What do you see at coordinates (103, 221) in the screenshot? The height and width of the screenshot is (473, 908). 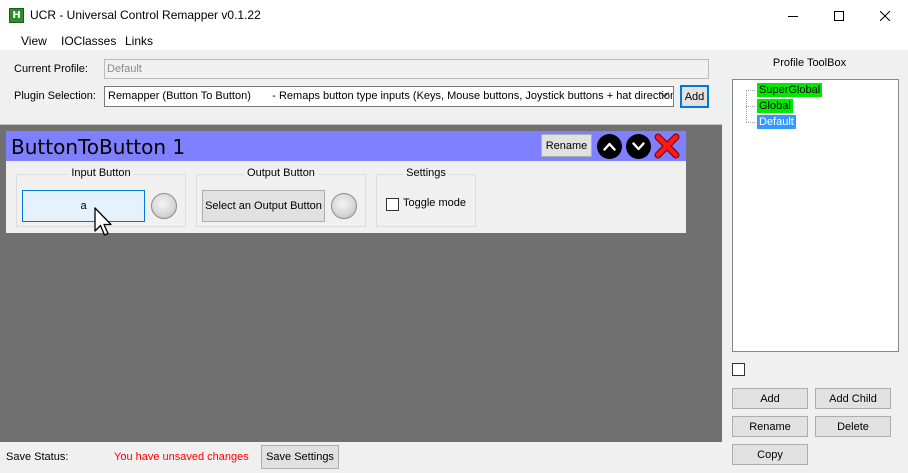 I see `mouse-cursor-icon` at bounding box center [103, 221].